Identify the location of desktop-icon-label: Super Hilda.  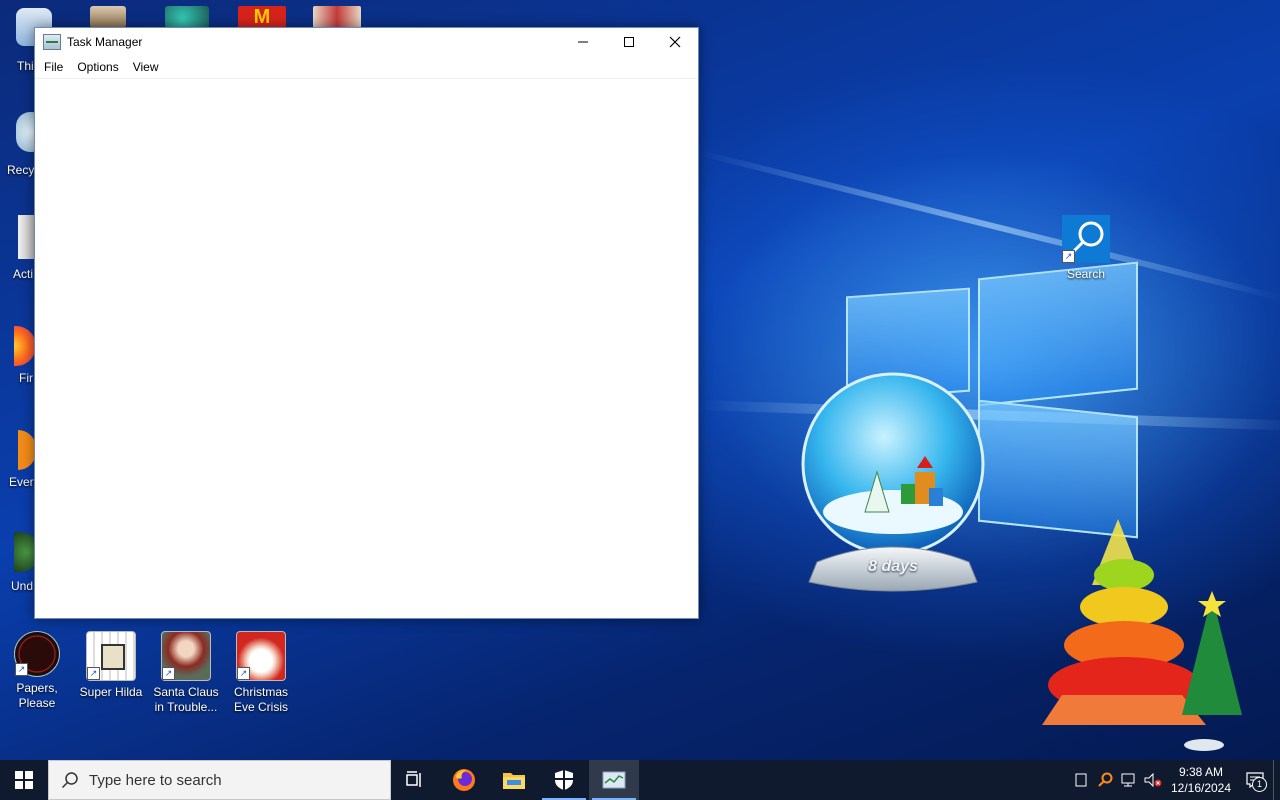
(111, 692).